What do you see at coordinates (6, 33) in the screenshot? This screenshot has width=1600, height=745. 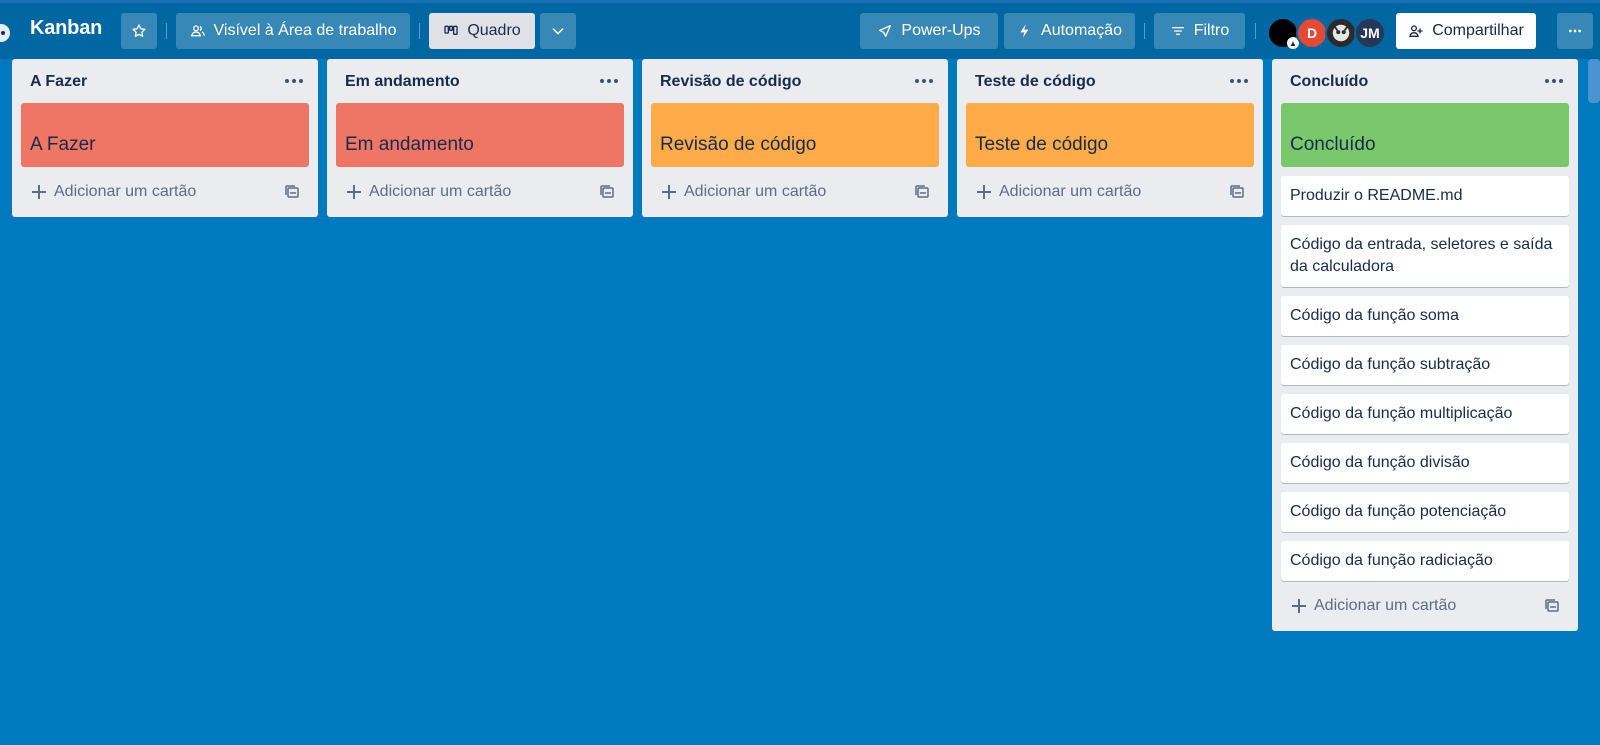 I see `sidebar-toggle-button` at bounding box center [6, 33].